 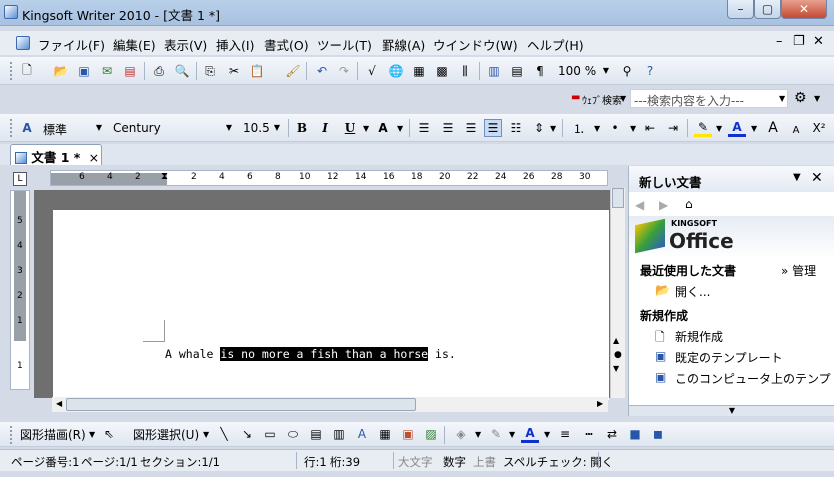 What do you see at coordinates (442, 71) in the screenshot?
I see `excel-table-icon: ▩` at bounding box center [442, 71].